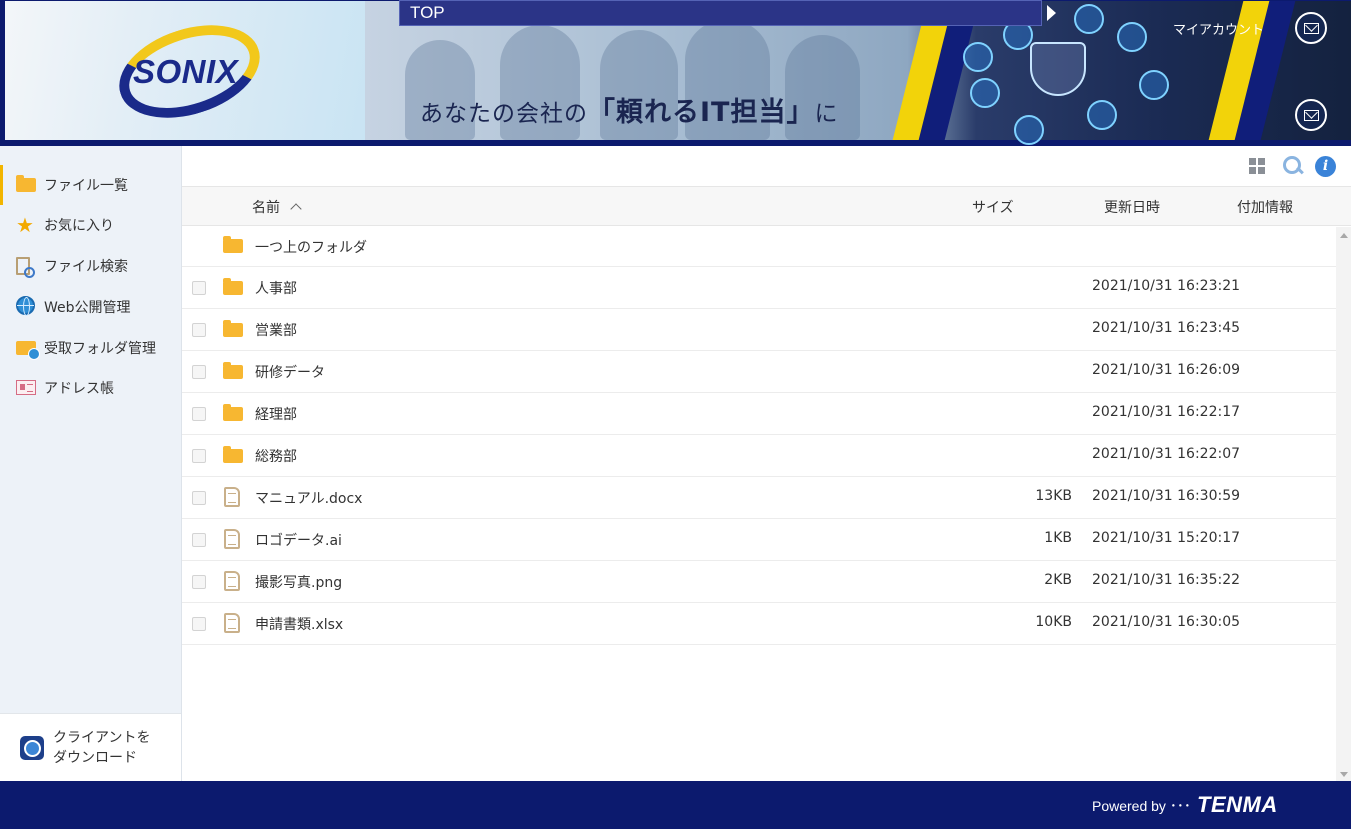  I want to click on client-app-icon, so click(32, 747).